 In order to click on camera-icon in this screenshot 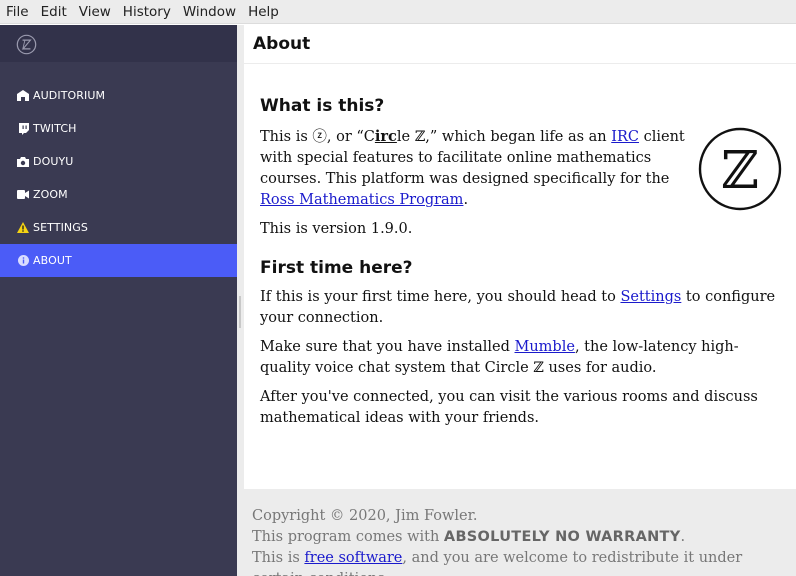, I will do `click(23, 162)`.